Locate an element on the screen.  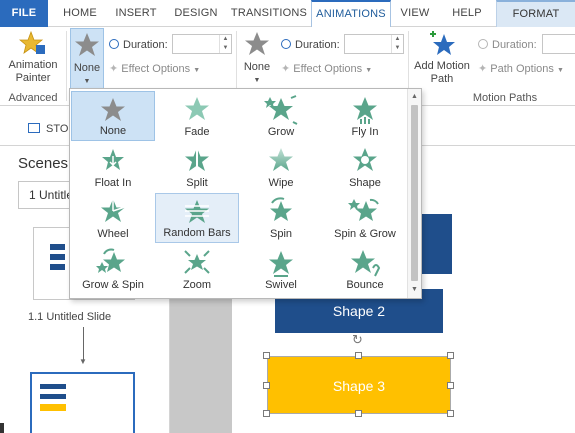
anim-spin-item: Spin is located at coordinates (281, 218).